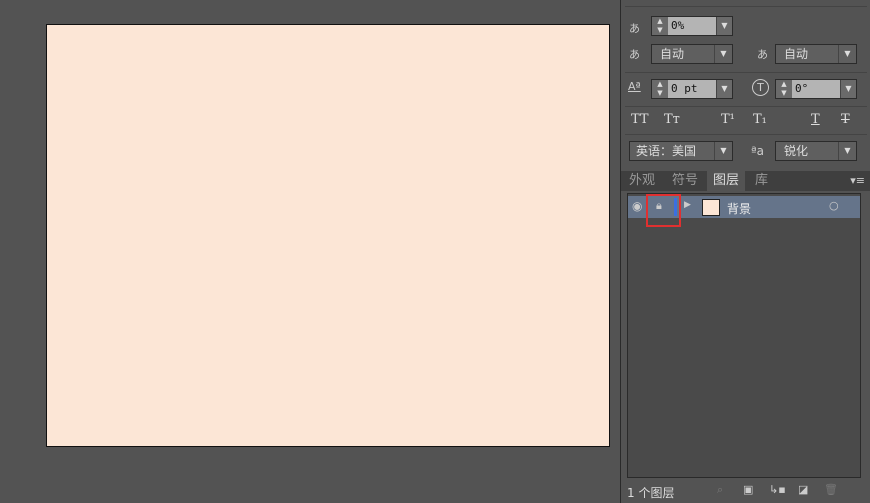 This screenshot has height=503, width=870. Describe the element at coordinates (803, 489) in the screenshot. I see `new-layer-icon: ◪` at that location.